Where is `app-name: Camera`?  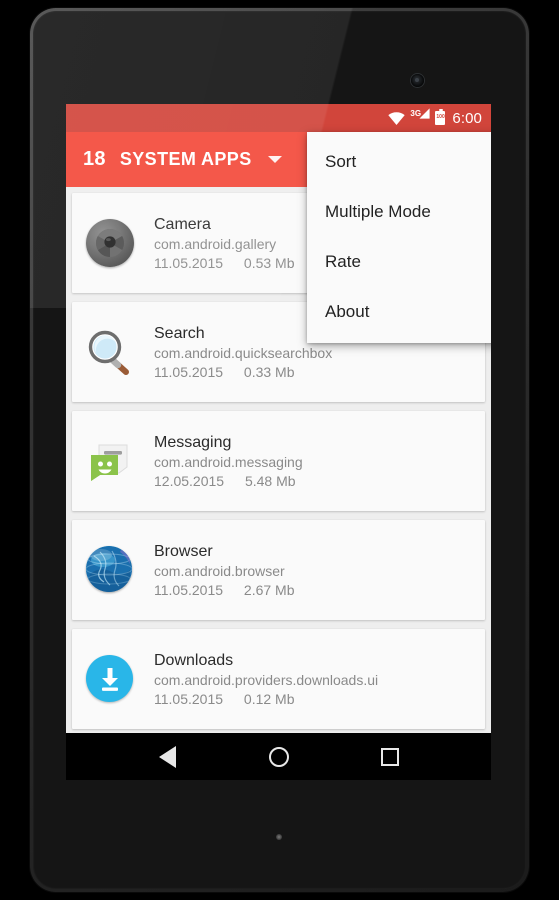 app-name: Camera is located at coordinates (182, 224).